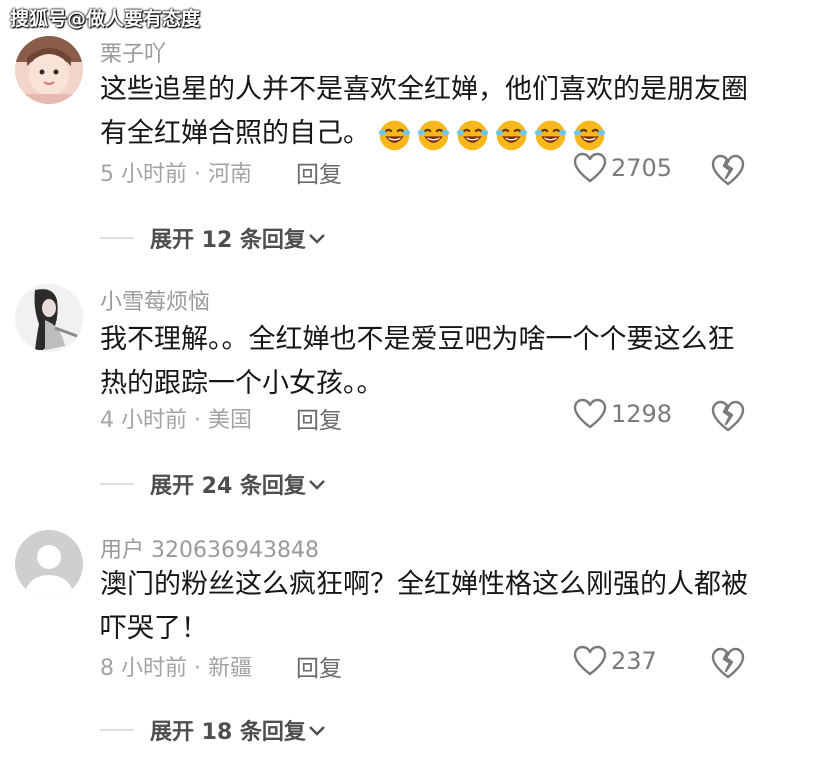 This screenshot has height=763, width=830. I want to click on comment-content: 澳门的粉丝这么疯狂啊？全红婵性格这么刚强的人都被吓哭了！, so click(424, 606).